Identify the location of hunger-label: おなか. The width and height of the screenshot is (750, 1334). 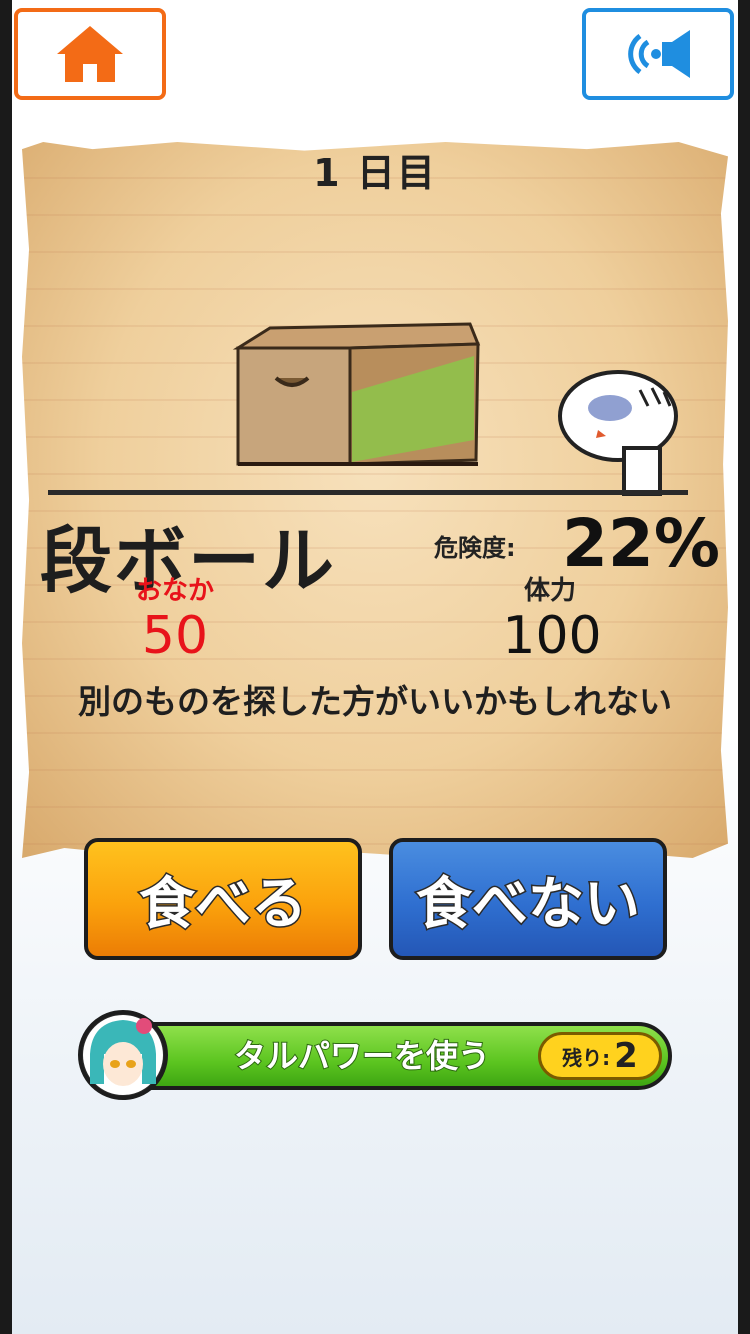
(174, 591).